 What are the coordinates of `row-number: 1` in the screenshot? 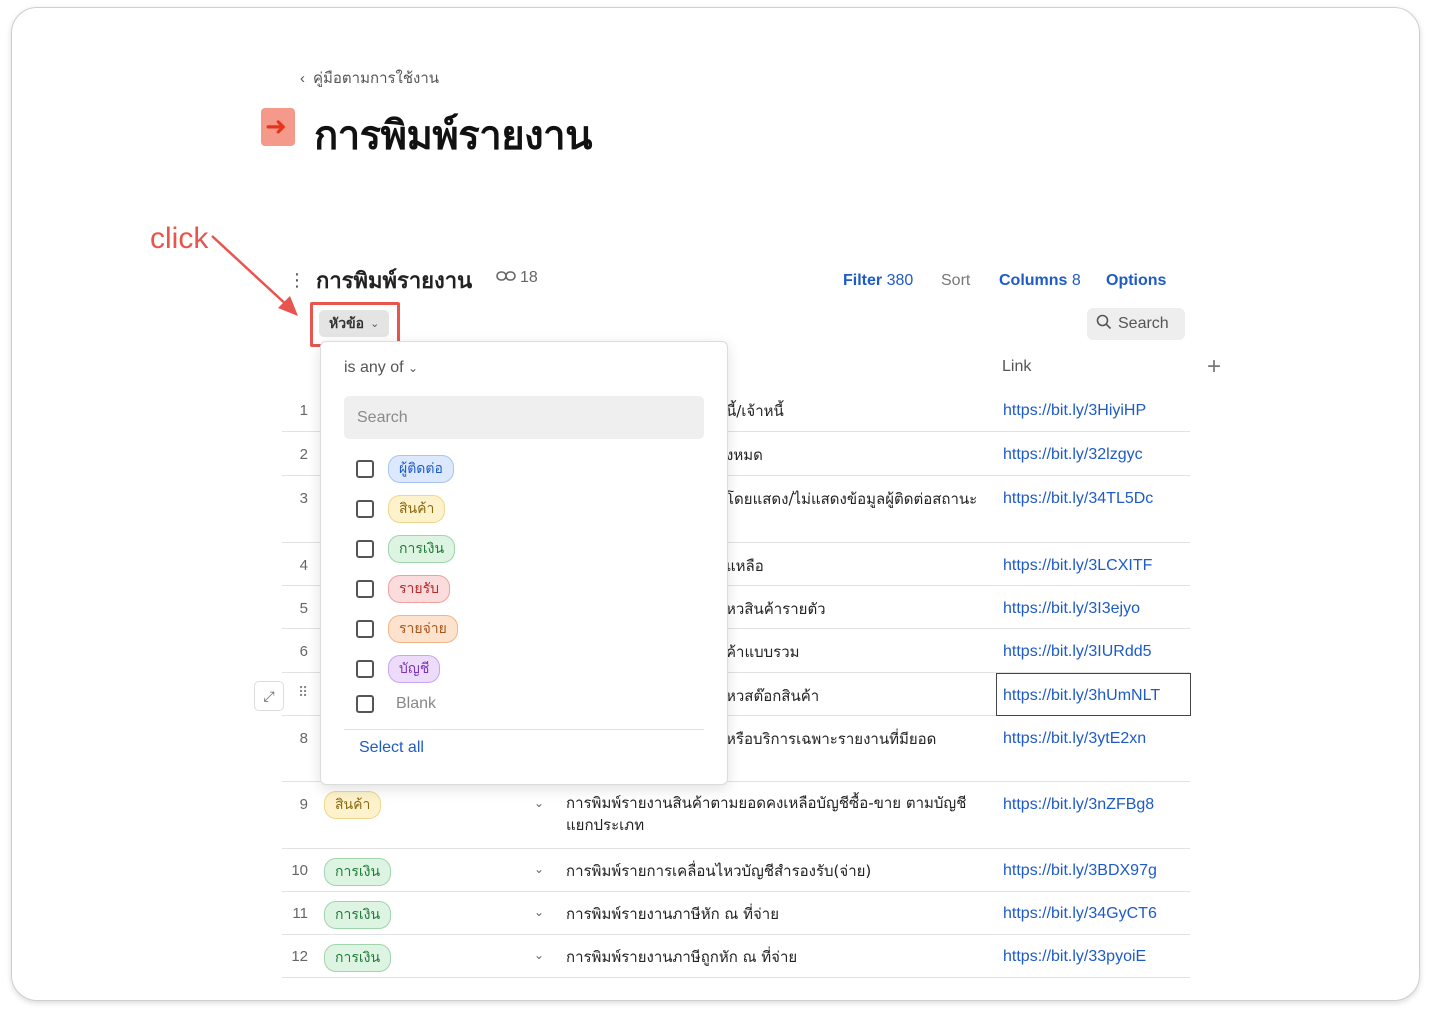 It's located at (303, 410).